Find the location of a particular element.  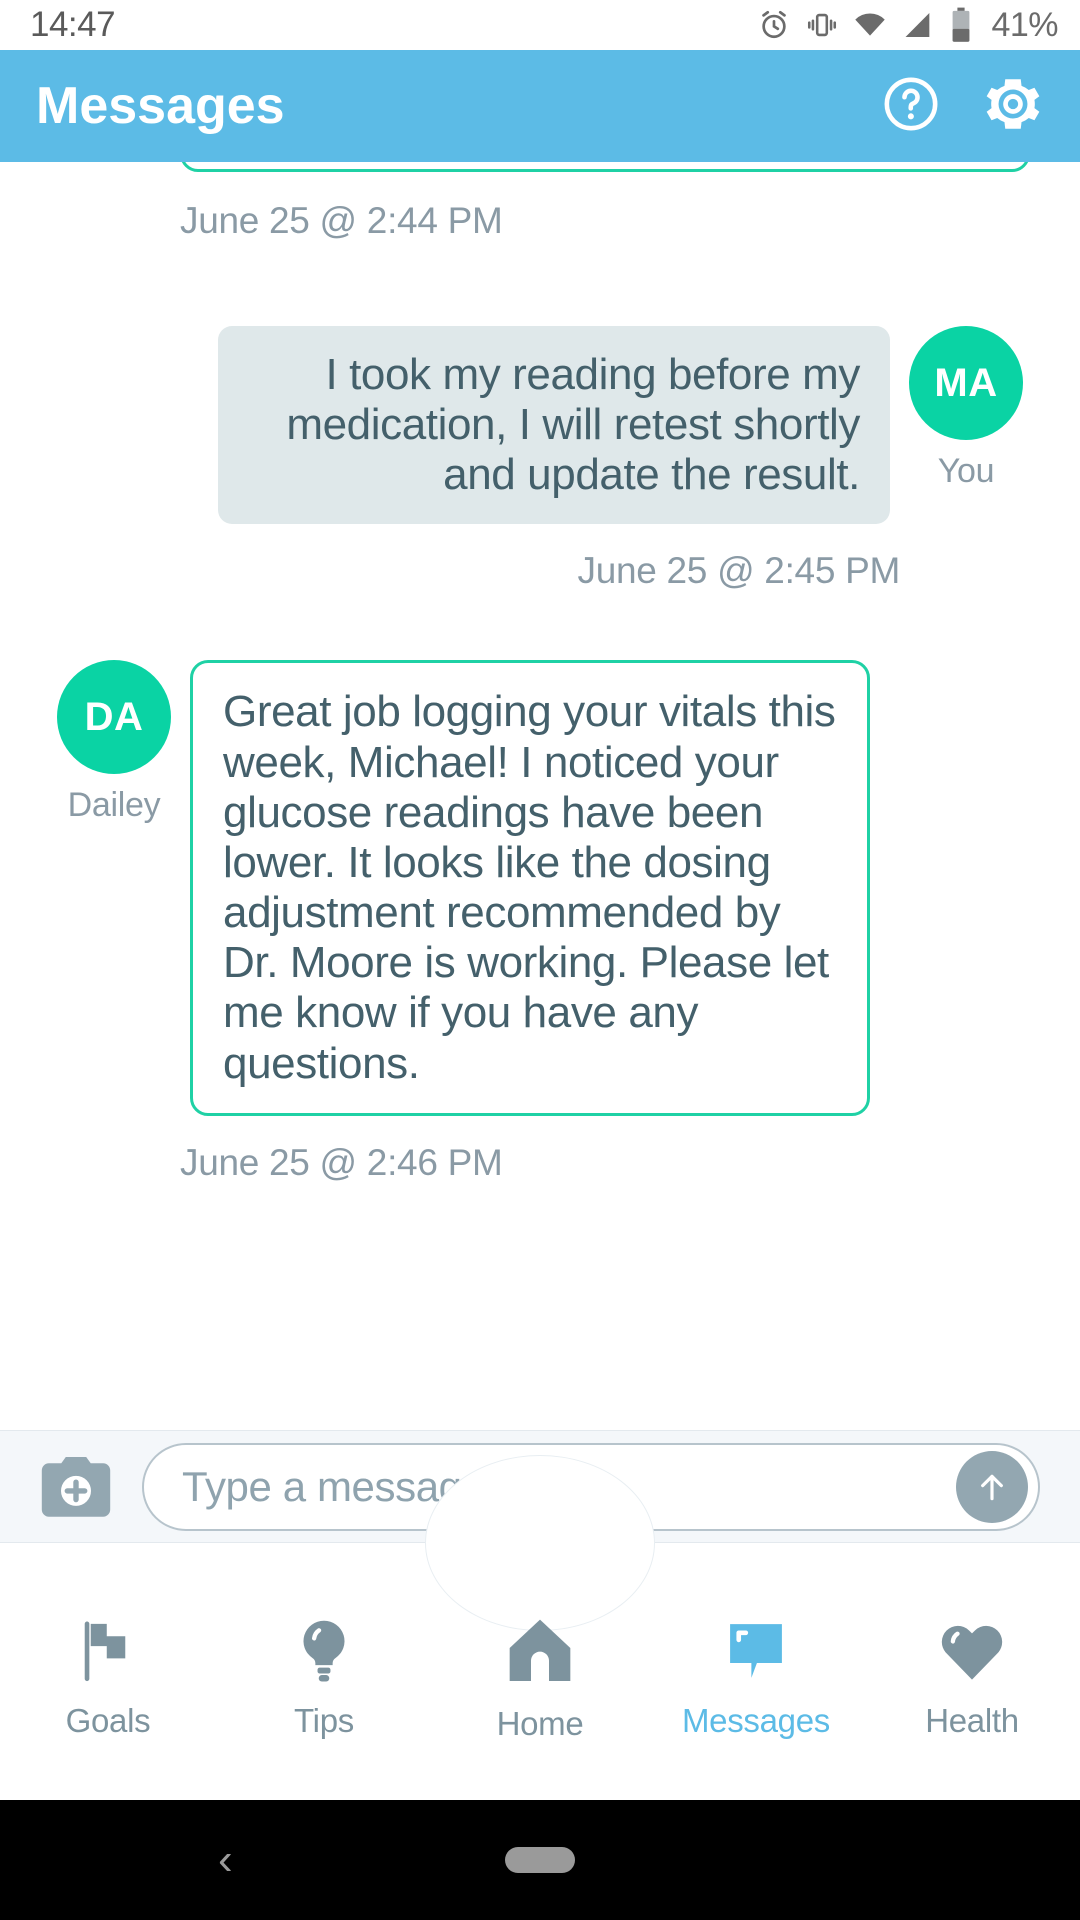

alarm-icon is located at coordinates (774, 24).